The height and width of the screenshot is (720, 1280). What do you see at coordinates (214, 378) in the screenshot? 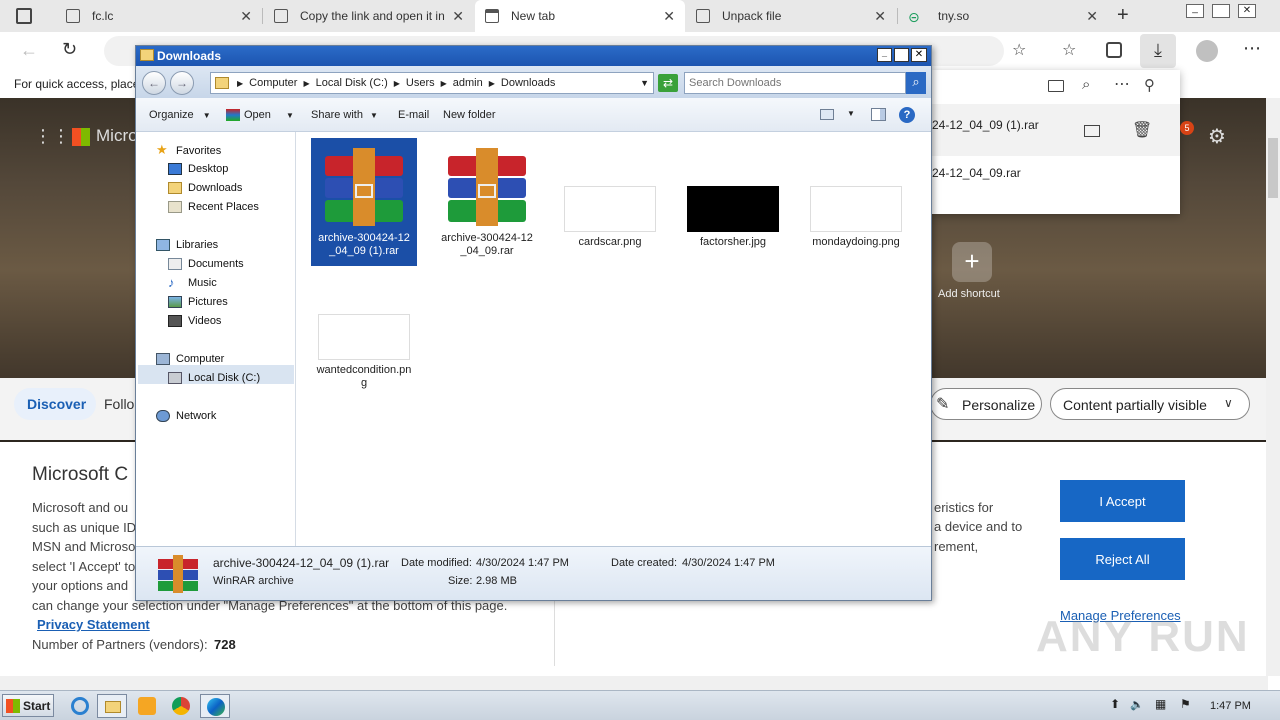
I see `nav-local-disk: Local Disk (C:)` at bounding box center [214, 378].